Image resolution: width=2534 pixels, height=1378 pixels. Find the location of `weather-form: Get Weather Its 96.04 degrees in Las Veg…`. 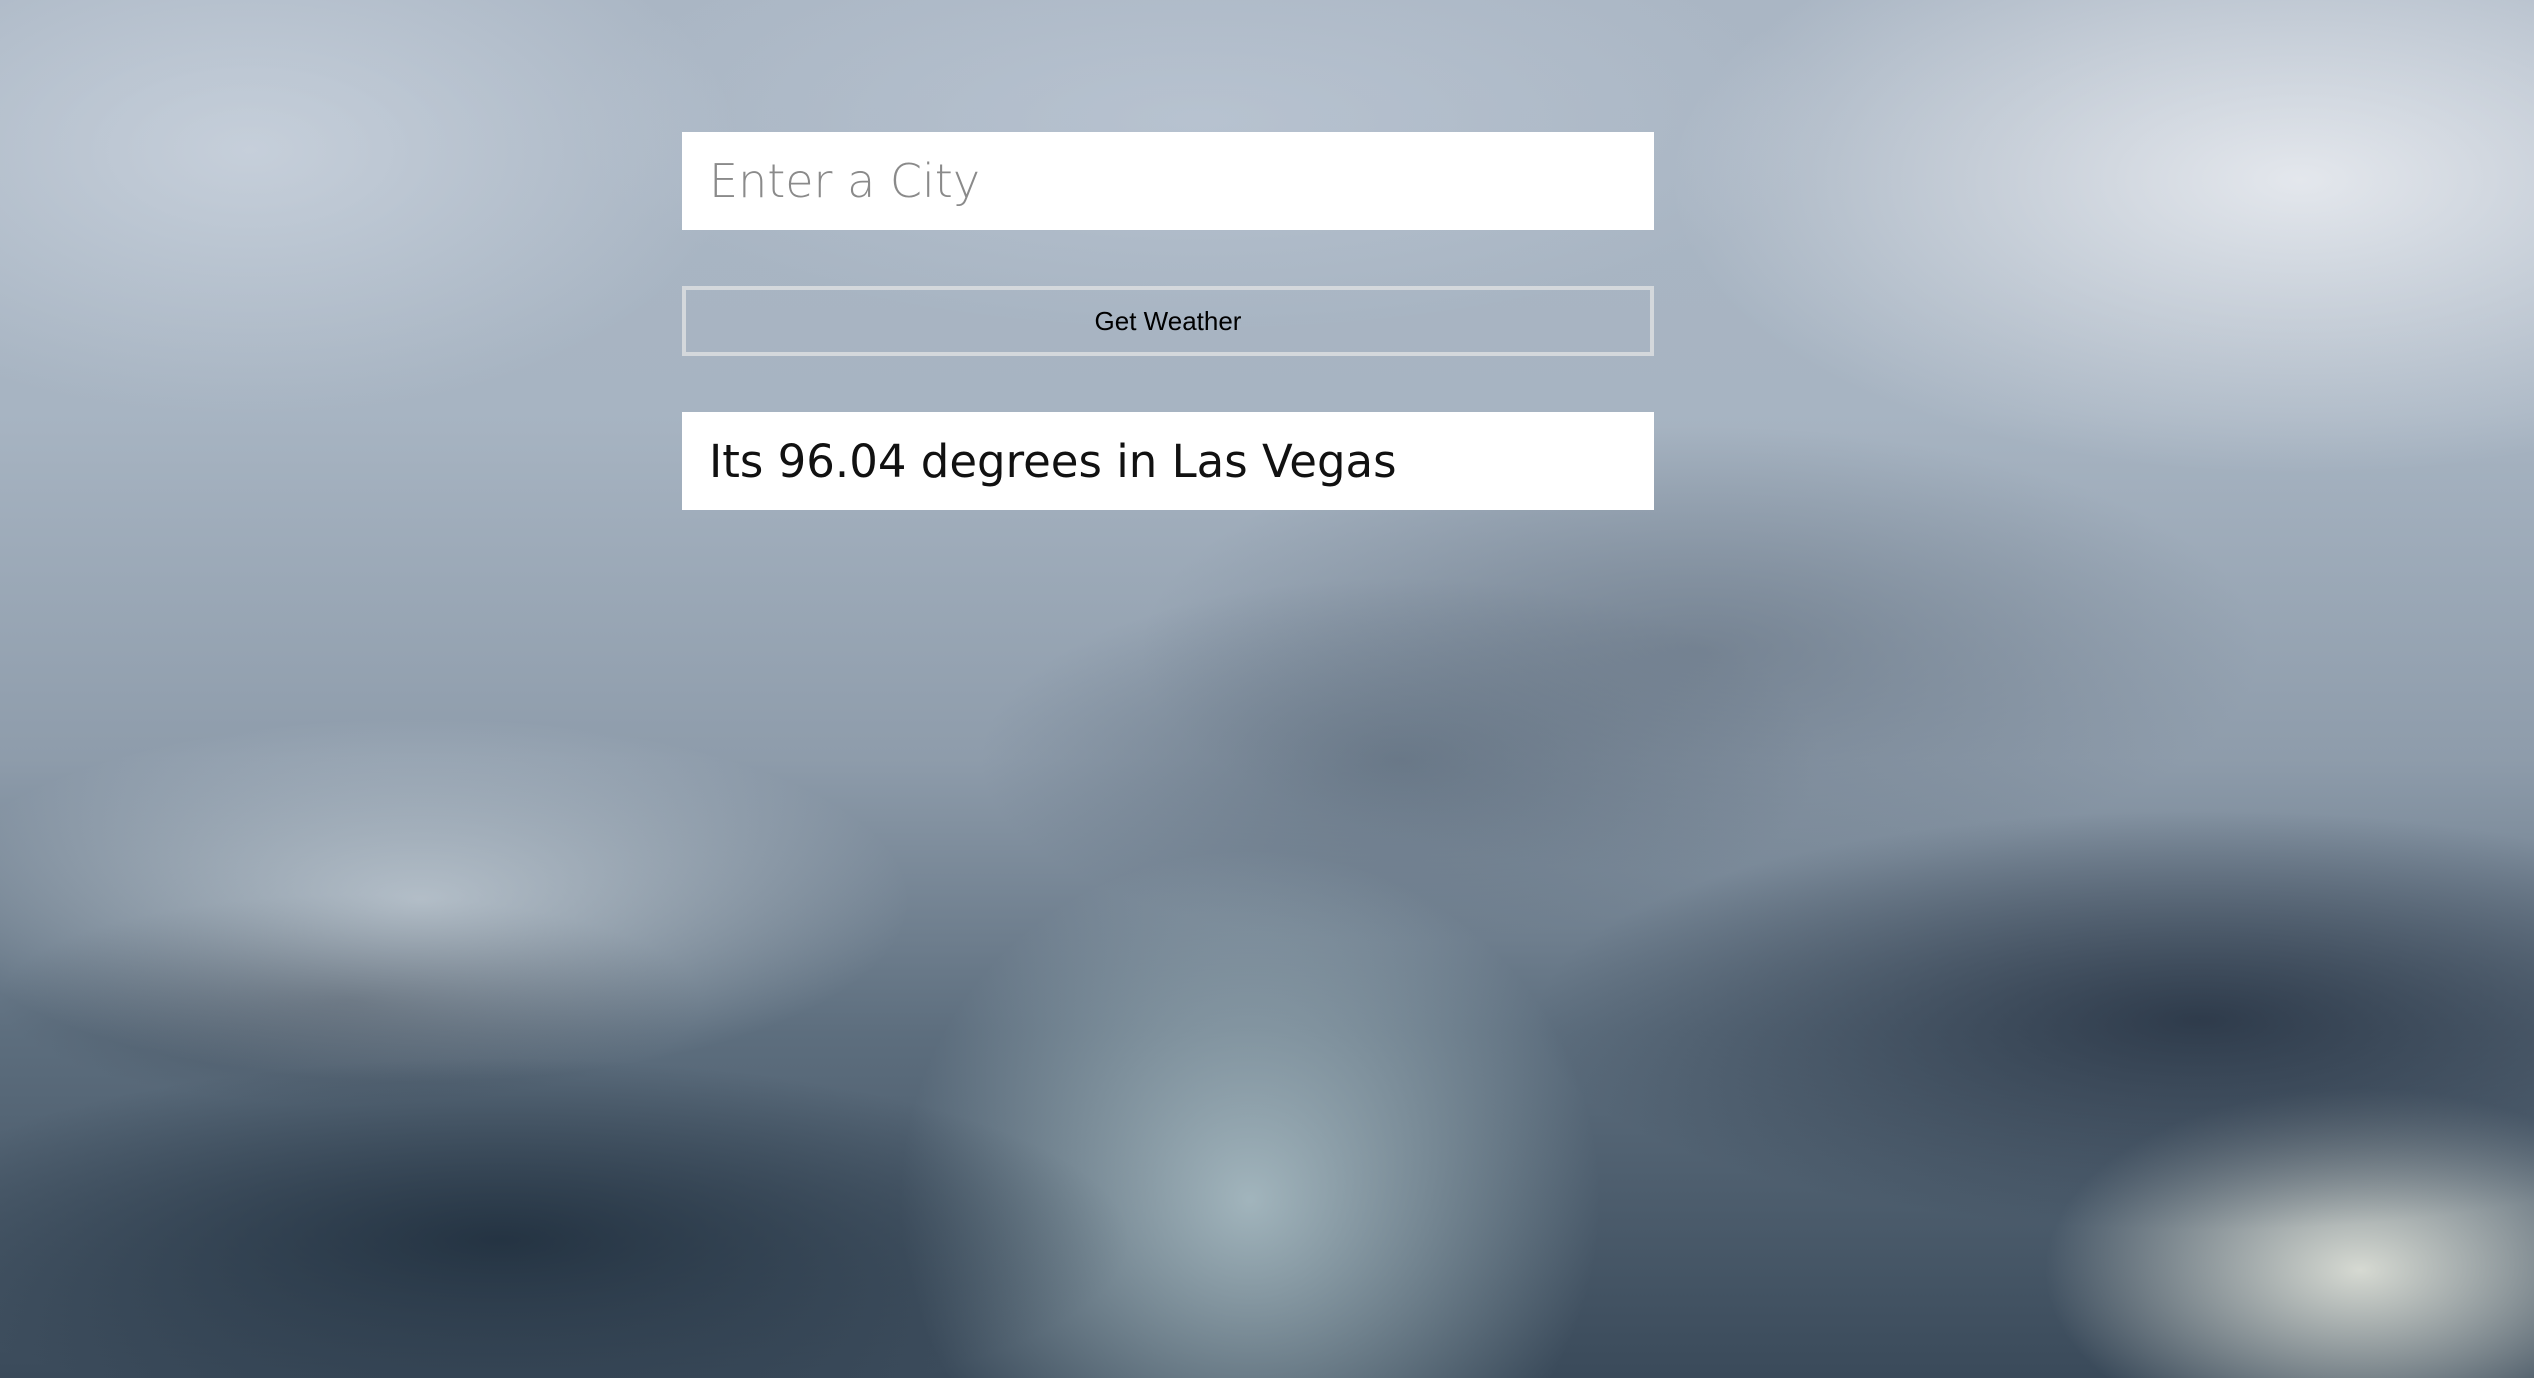

weather-form: Get Weather Its 96.04 degrees in Las Veg… is located at coordinates (1168, 321).